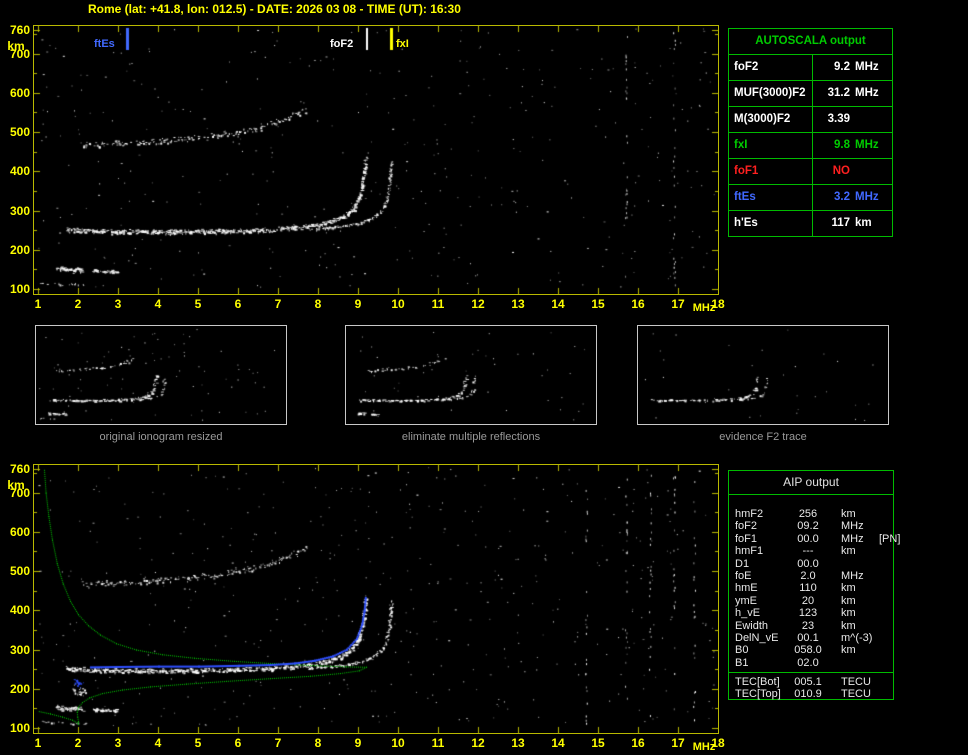  Describe the element at coordinates (808, 588) in the screenshot. I see `aip-param-value: 110` at that location.